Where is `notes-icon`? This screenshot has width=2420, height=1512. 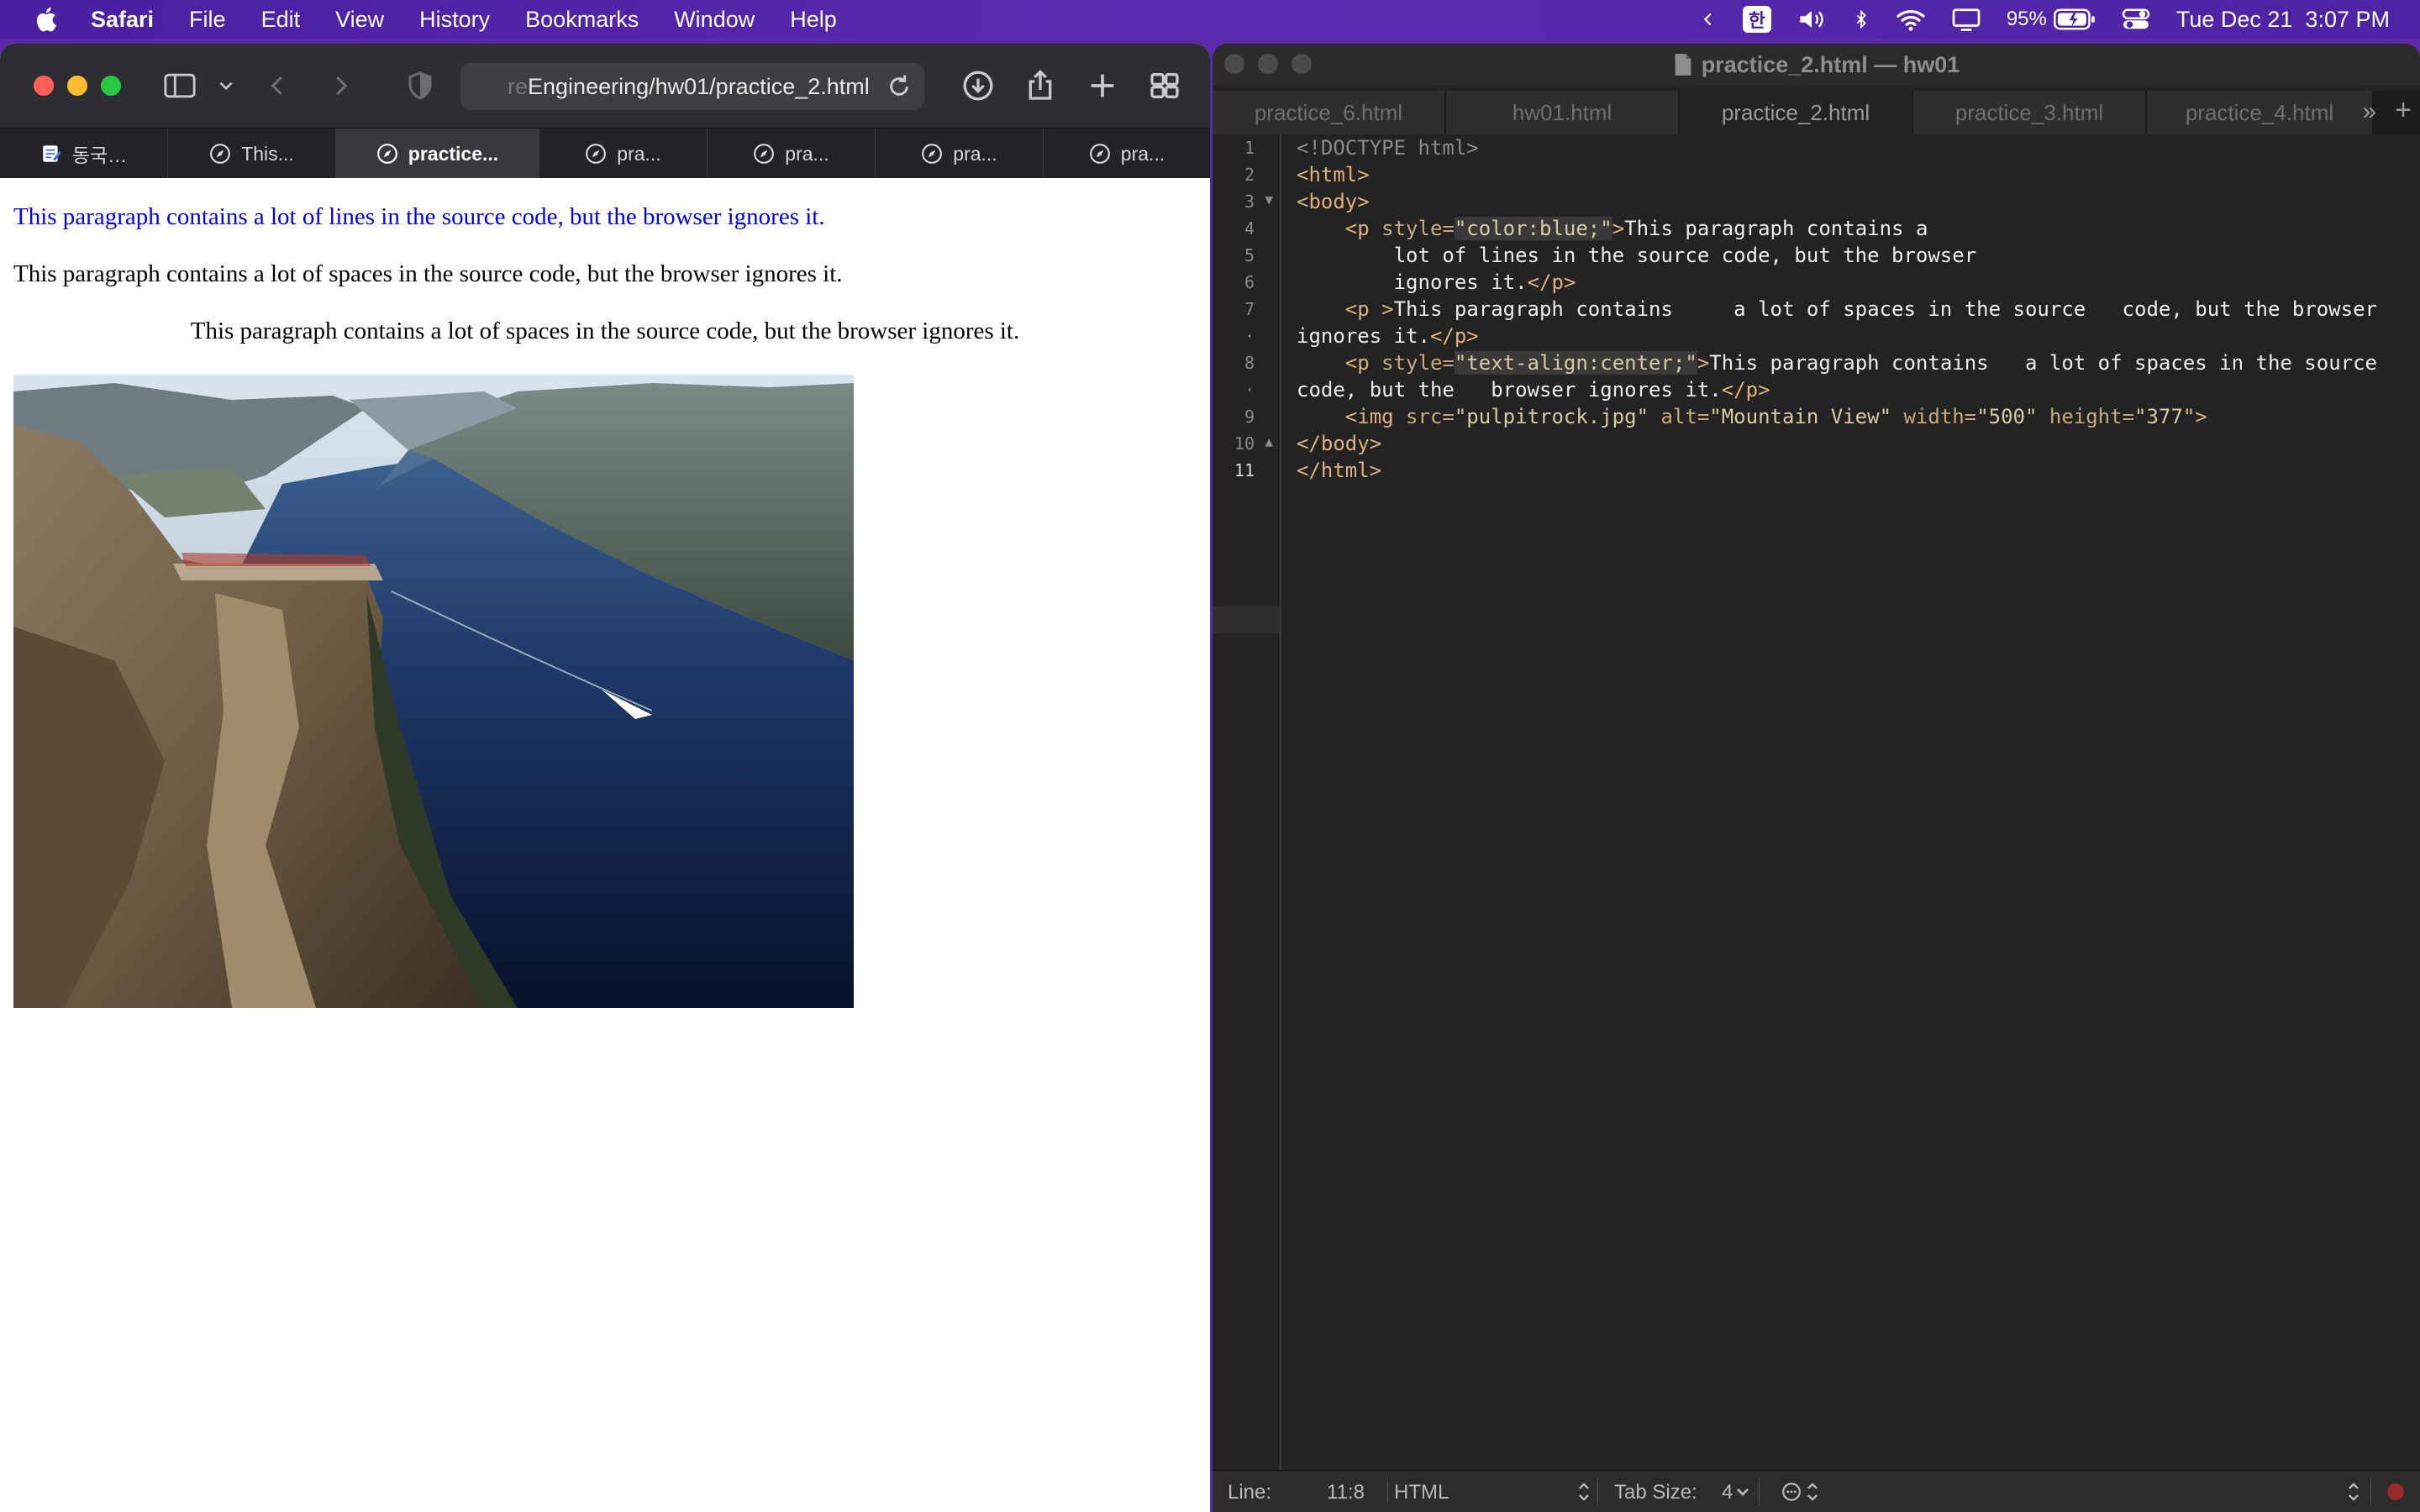 notes-icon is located at coordinates (52, 153).